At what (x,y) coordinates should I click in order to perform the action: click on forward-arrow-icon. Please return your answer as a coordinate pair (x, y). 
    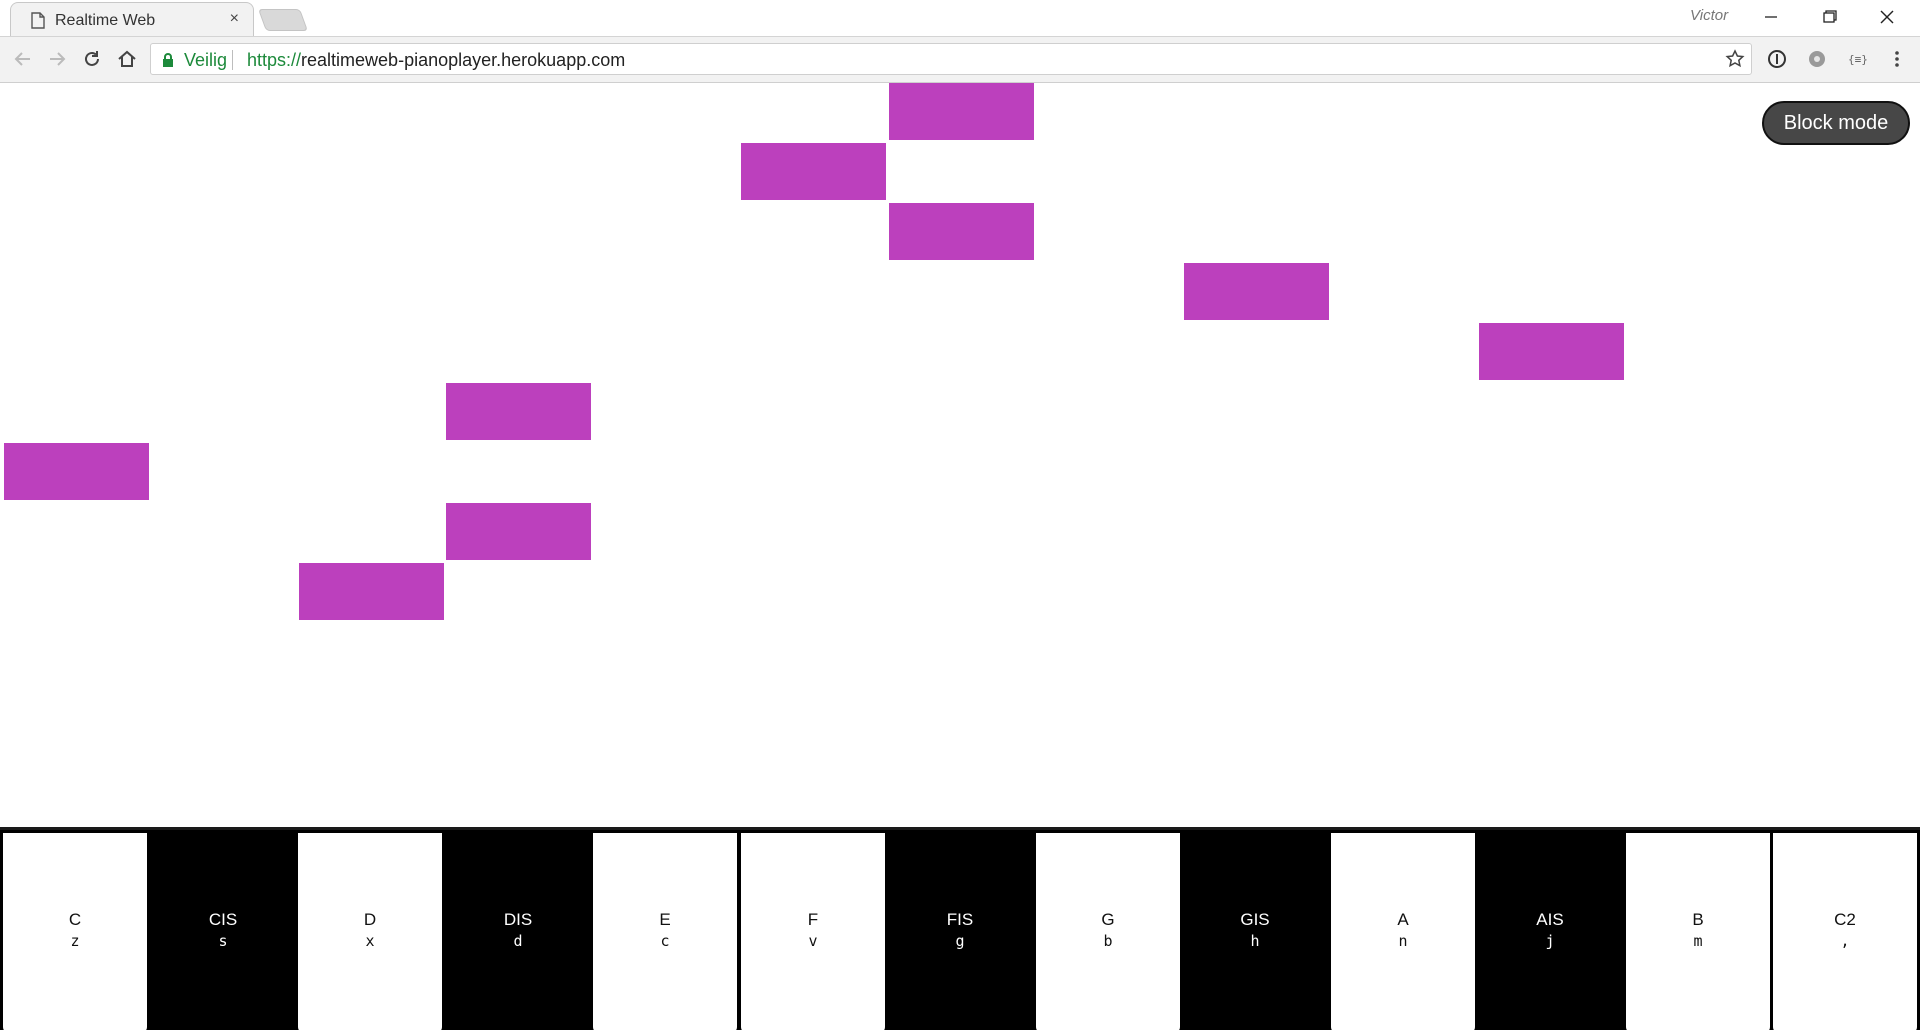
    Looking at the image, I should click on (57, 59).